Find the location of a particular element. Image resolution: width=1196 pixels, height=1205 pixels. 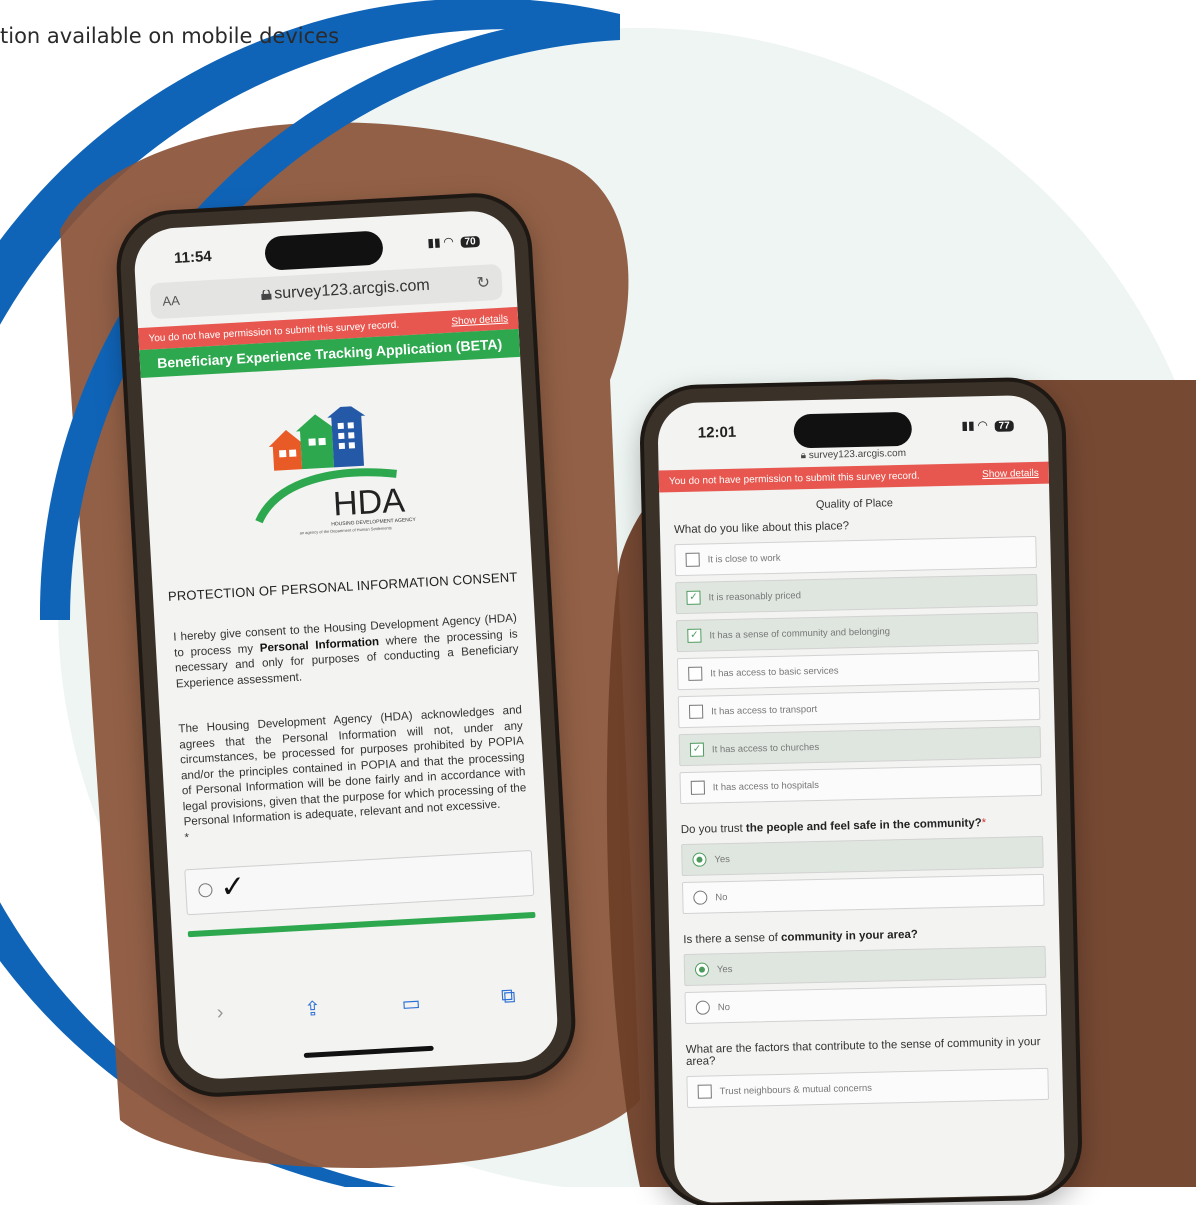

checkbox-option: Trust neighbours & mutual concerns is located at coordinates (868, 1088).